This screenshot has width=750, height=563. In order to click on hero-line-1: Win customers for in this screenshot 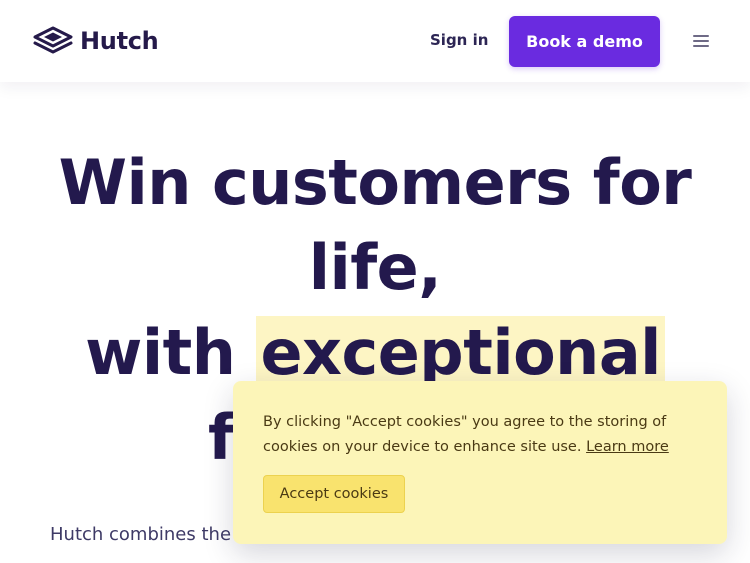, I will do `click(375, 182)`.